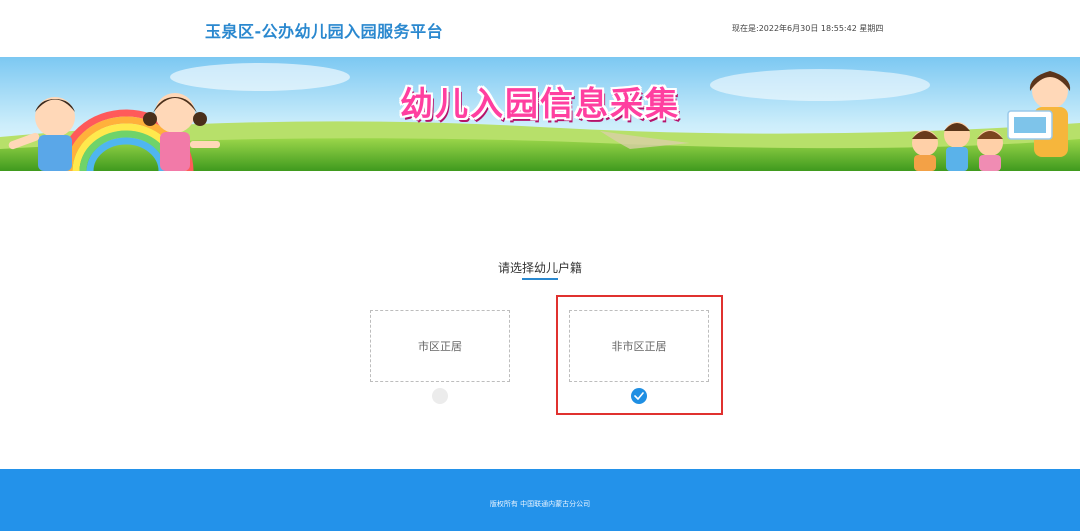 This screenshot has height=531, width=1080. What do you see at coordinates (440, 396) in the screenshot?
I see `radio-urban-resident` at bounding box center [440, 396].